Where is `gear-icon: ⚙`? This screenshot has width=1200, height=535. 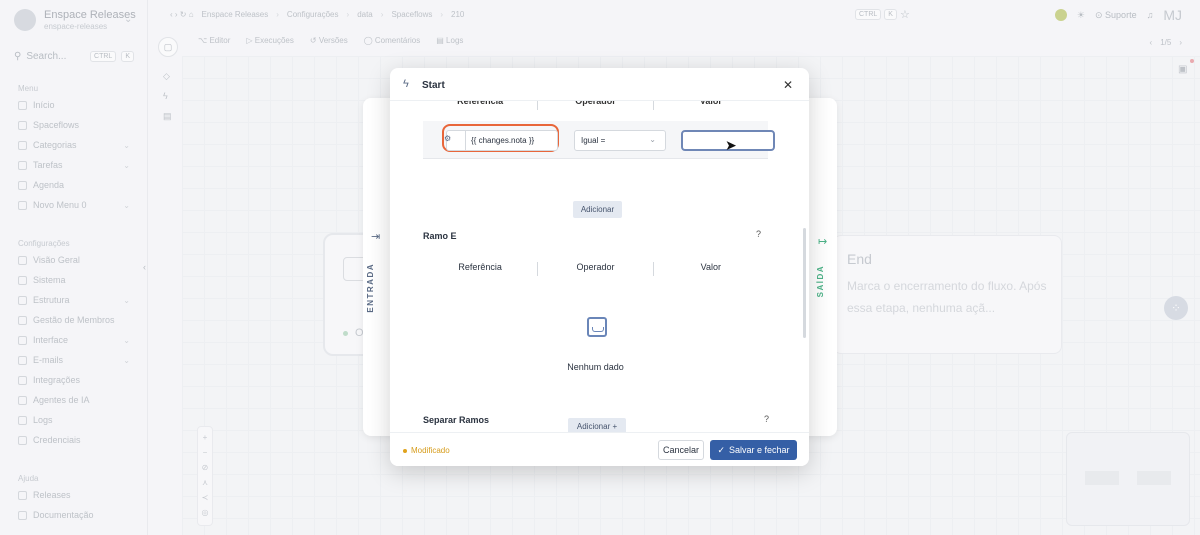 gear-icon: ⚙ is located at coordinates (447, 138).